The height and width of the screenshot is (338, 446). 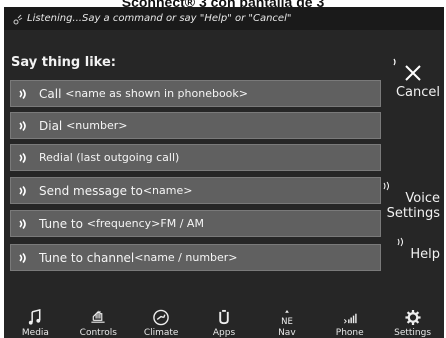 What do you see at coordinates (161, 333) in the screenshot?
I see `nav-label: Climate` at bounding box center [161, 333].